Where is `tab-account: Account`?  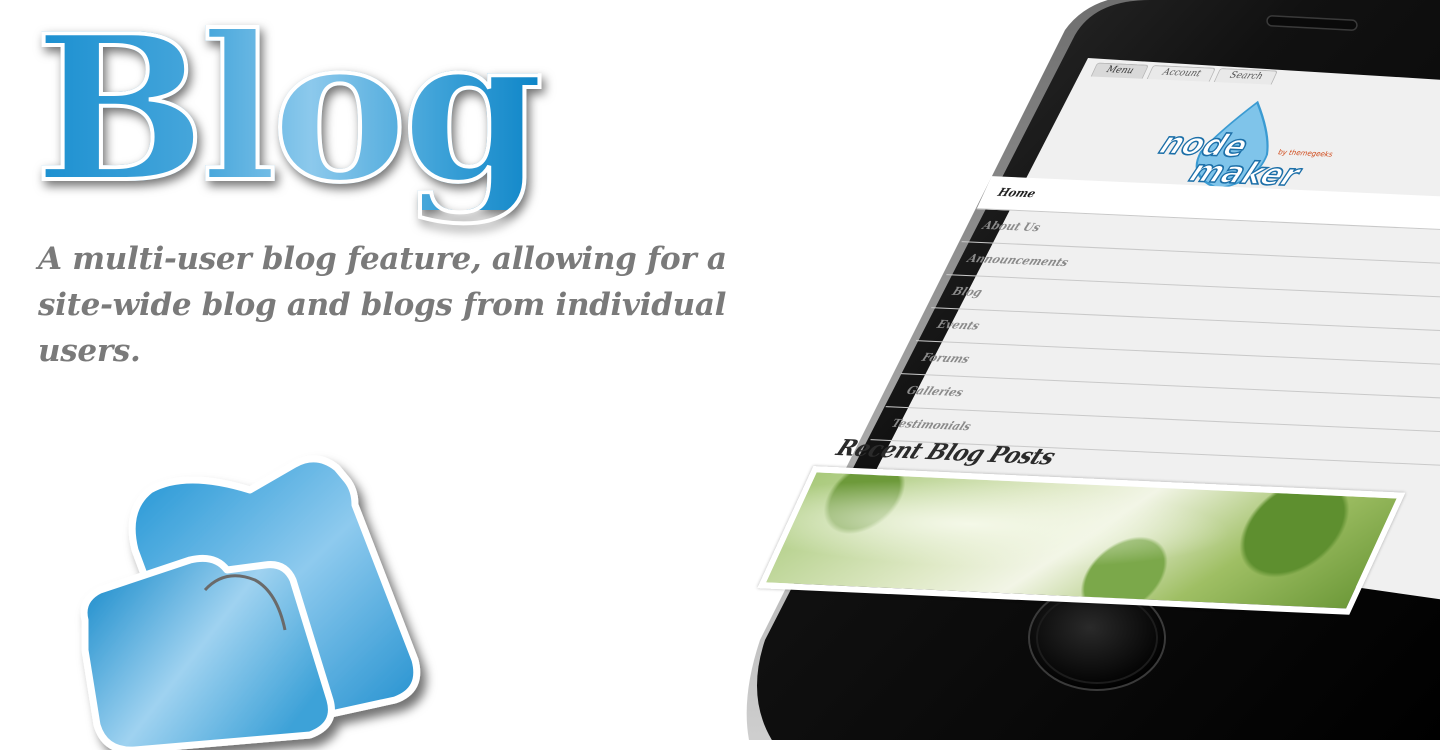 tab-account: Account is located at coordinates (1181, 73).